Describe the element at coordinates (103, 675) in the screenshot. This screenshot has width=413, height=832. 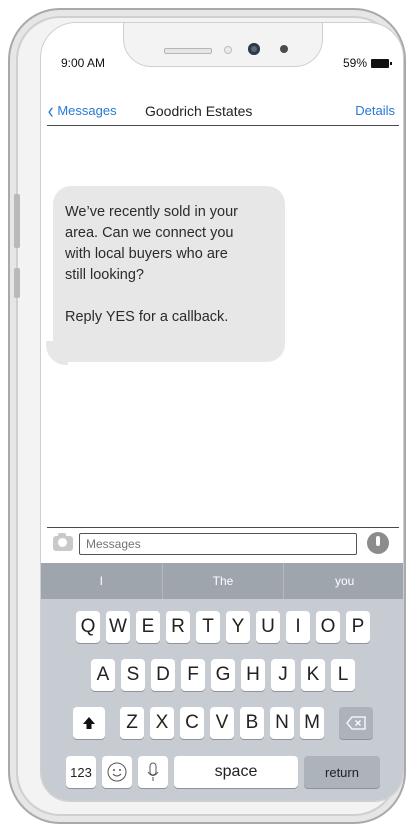
I see `key-a: A` at that location.